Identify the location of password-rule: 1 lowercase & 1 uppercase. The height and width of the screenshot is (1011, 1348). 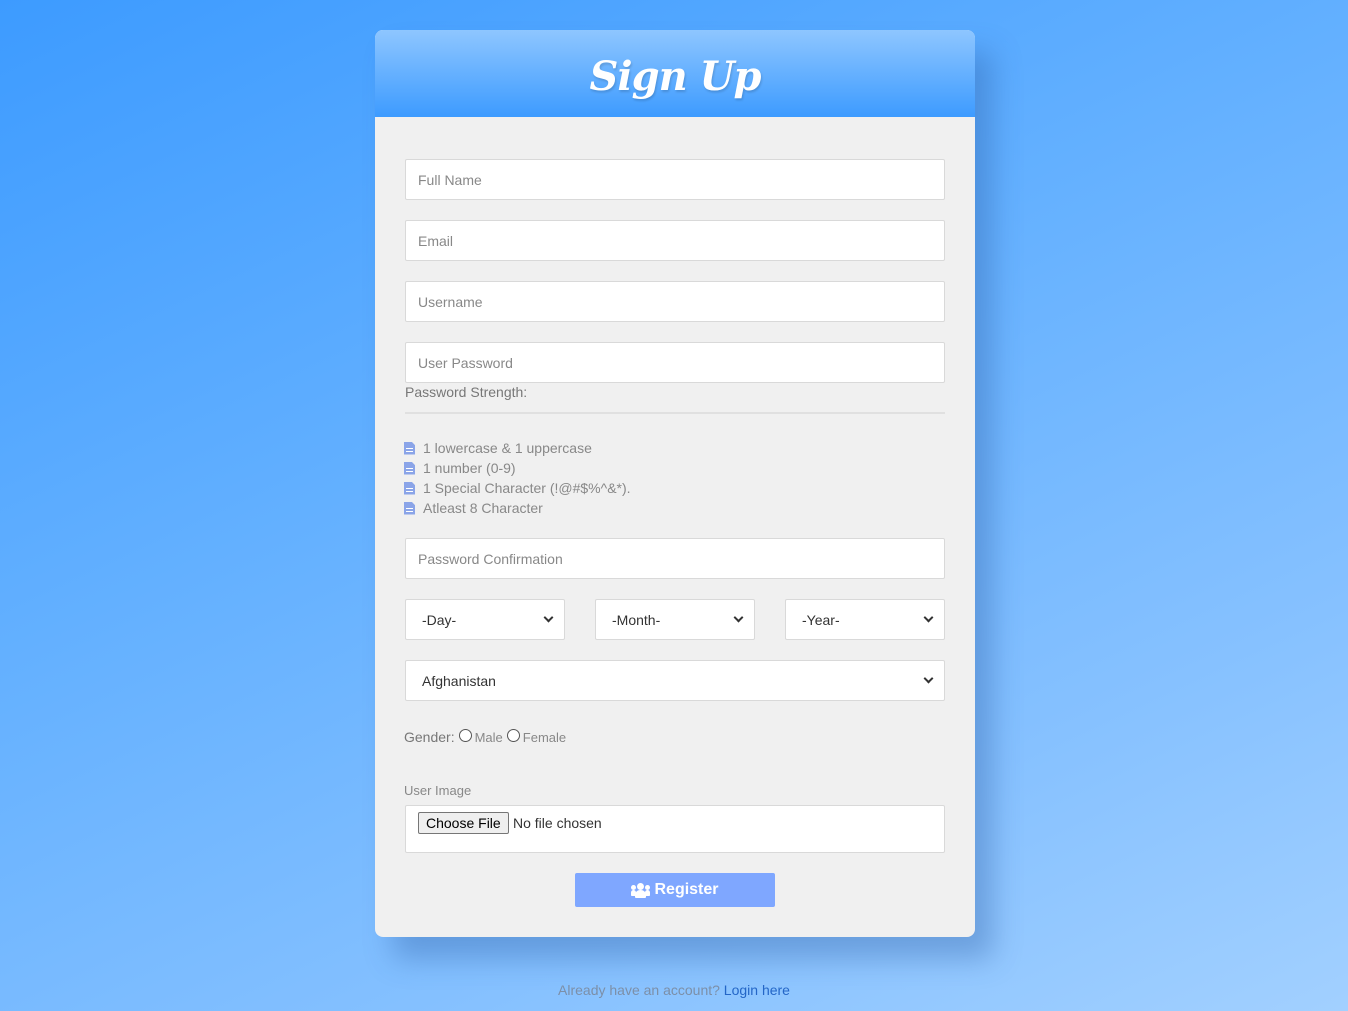
(517, 448).